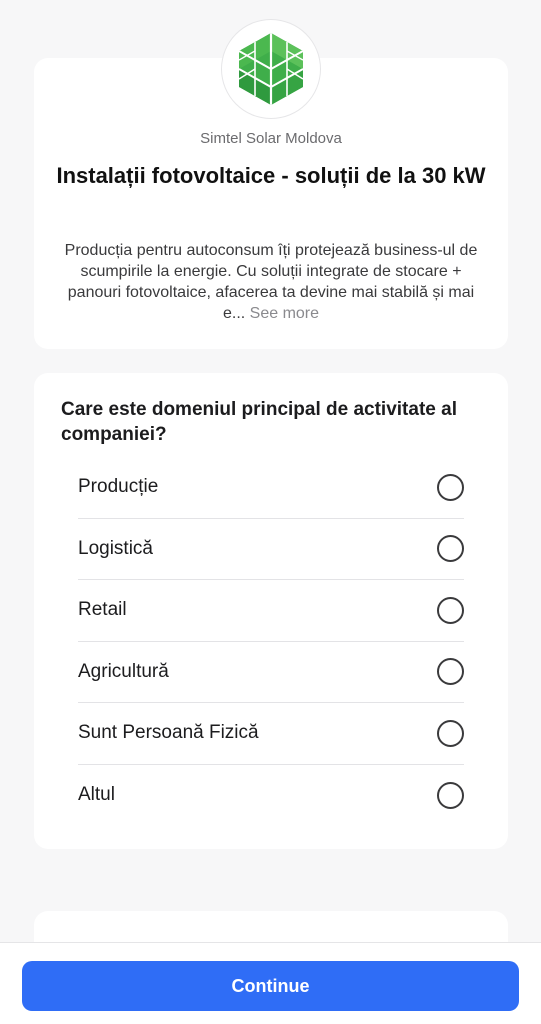 Image resolution: width=541 pixels, height=1024 pixels. I want to click on bottom-action-bar: Continue, so click(270, 983).